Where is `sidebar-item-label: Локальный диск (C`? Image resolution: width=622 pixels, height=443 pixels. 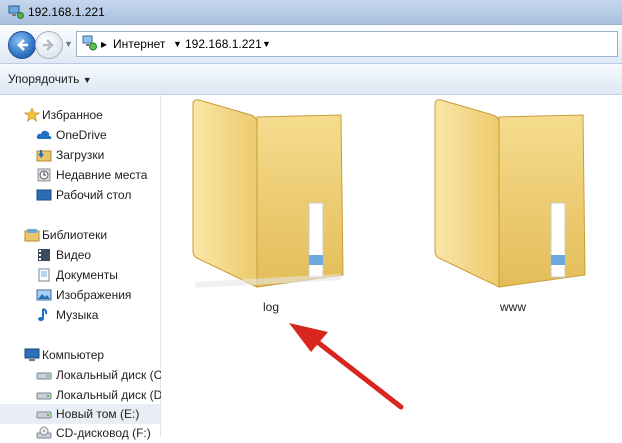 sidebar-item-label: Локальный диск (C is located at coordinates (109, 375).